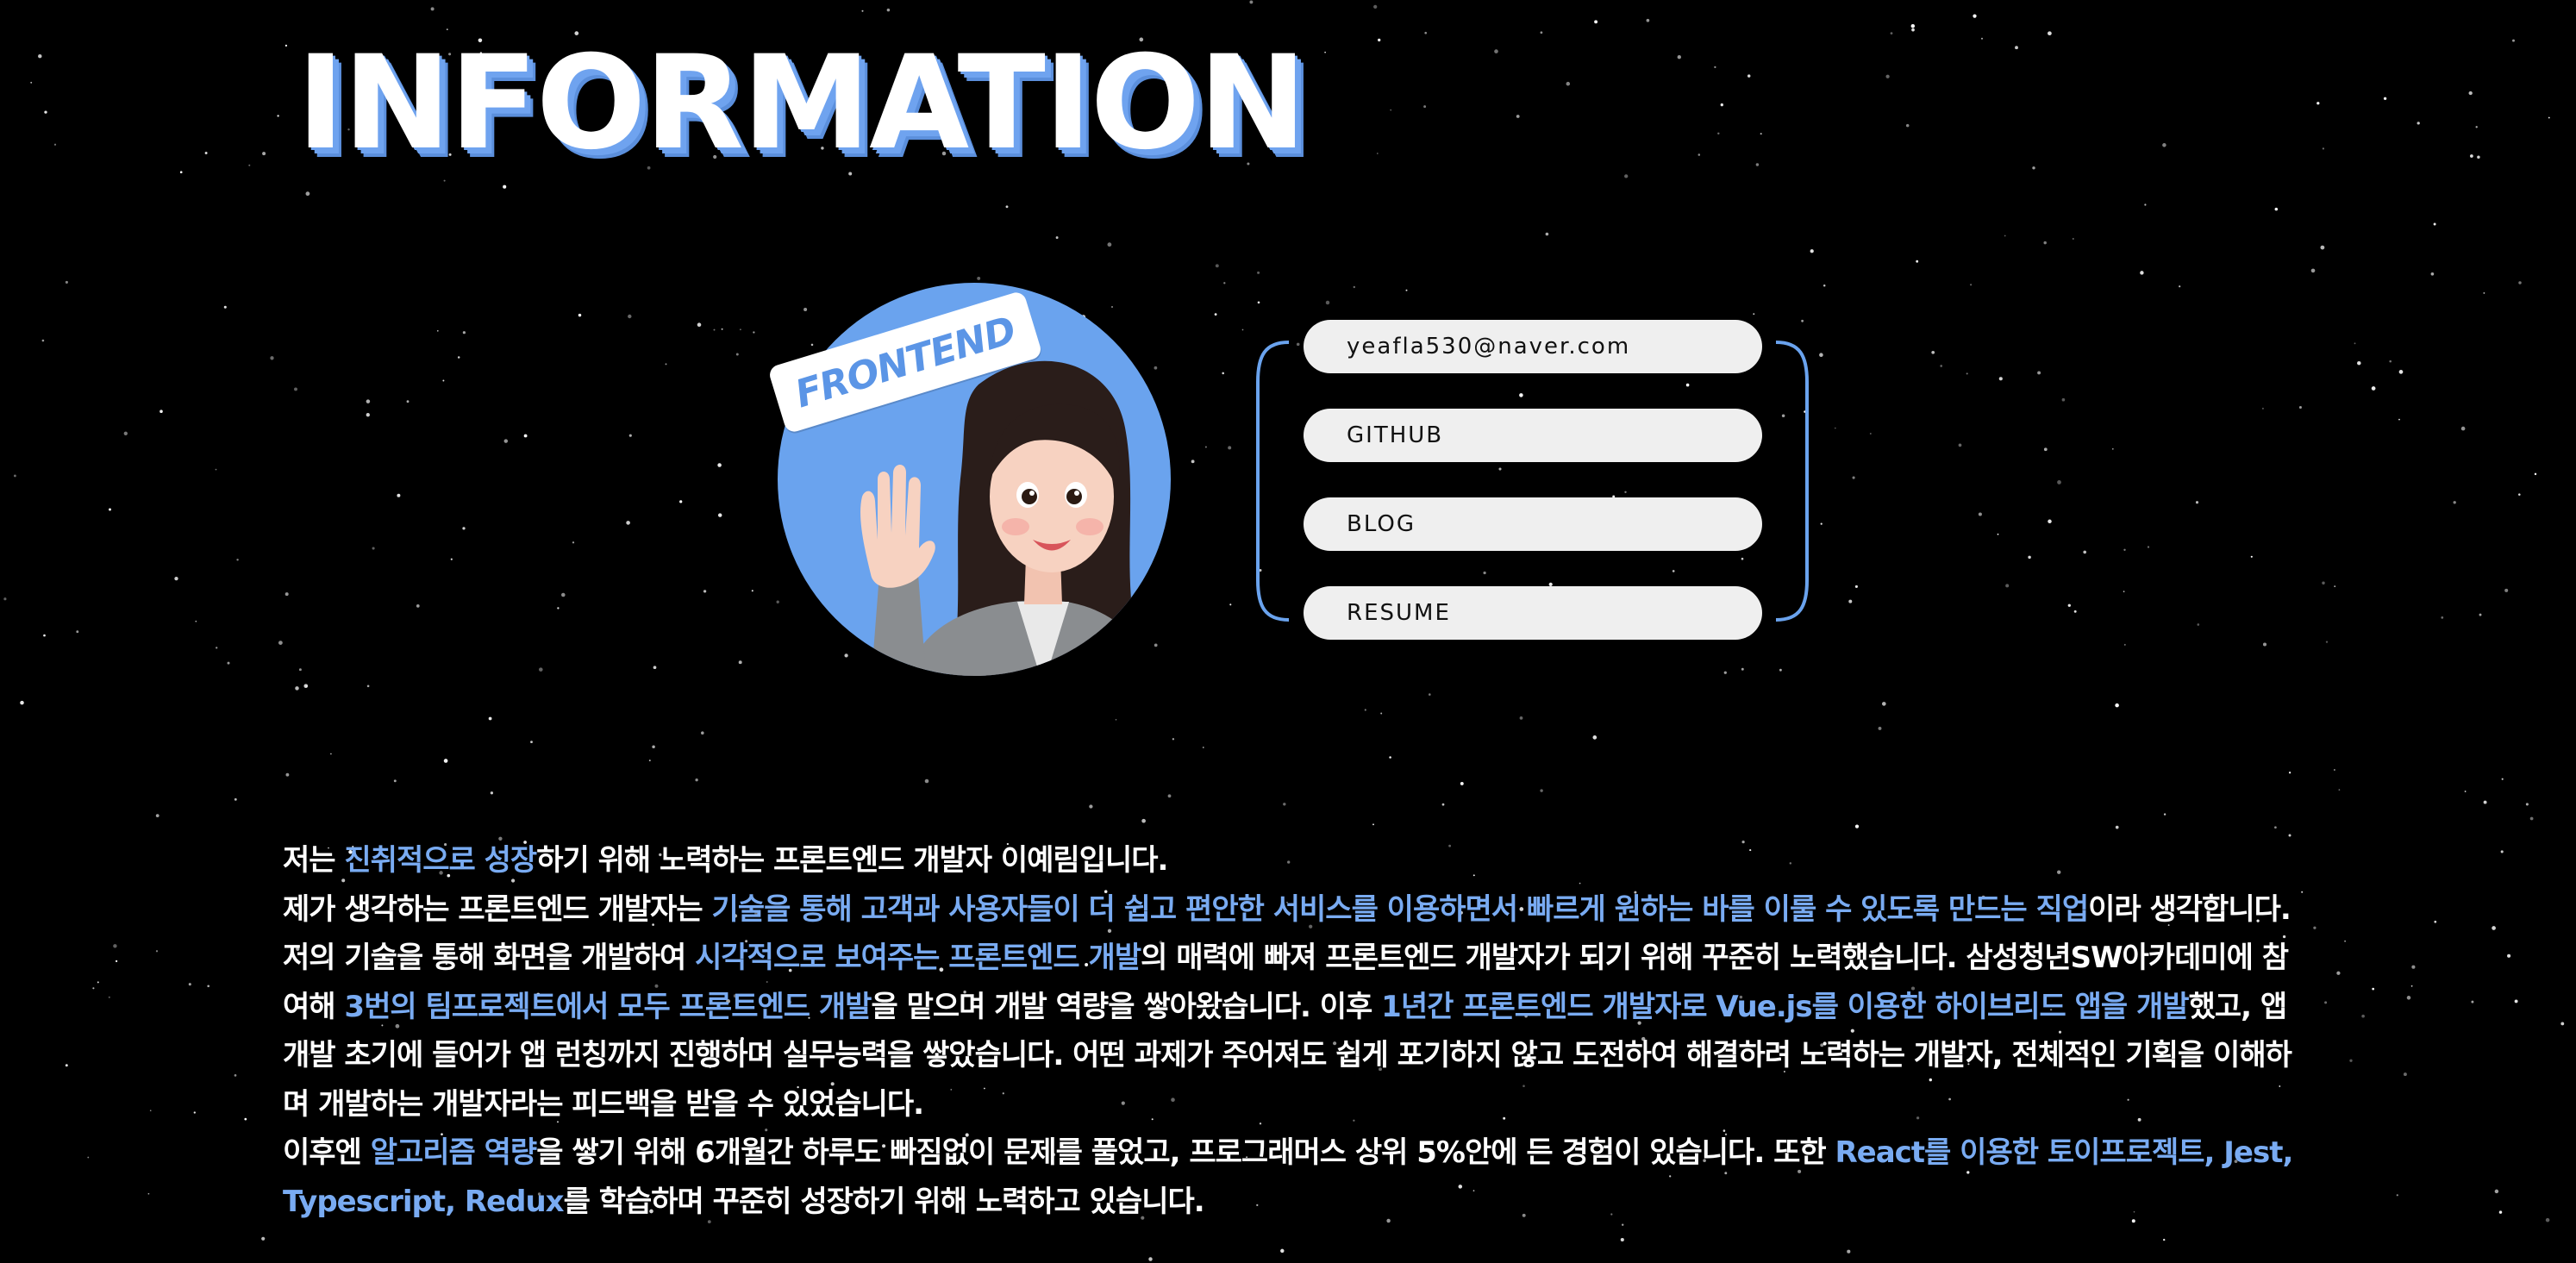 This screenshot has width=2576, height=1263. I want to click on resume-link: RESUME, so click(1533, 613).